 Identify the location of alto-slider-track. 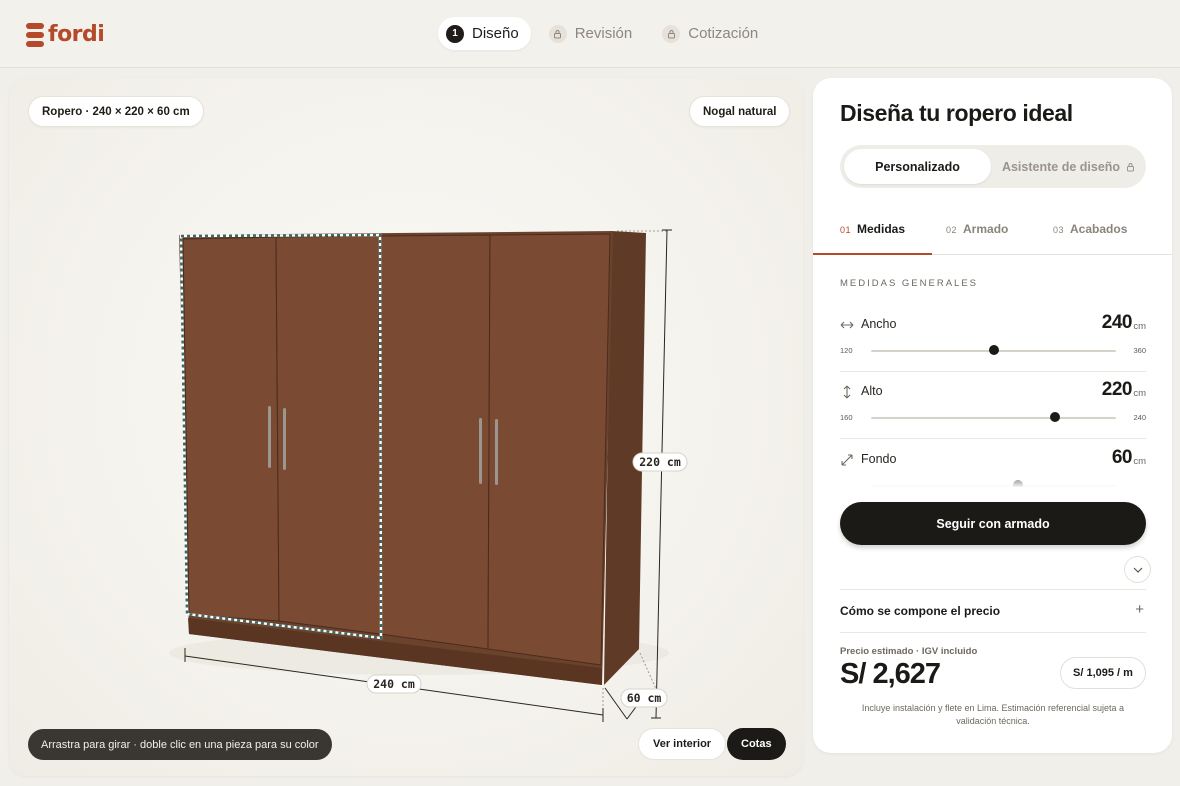
(993, 418).